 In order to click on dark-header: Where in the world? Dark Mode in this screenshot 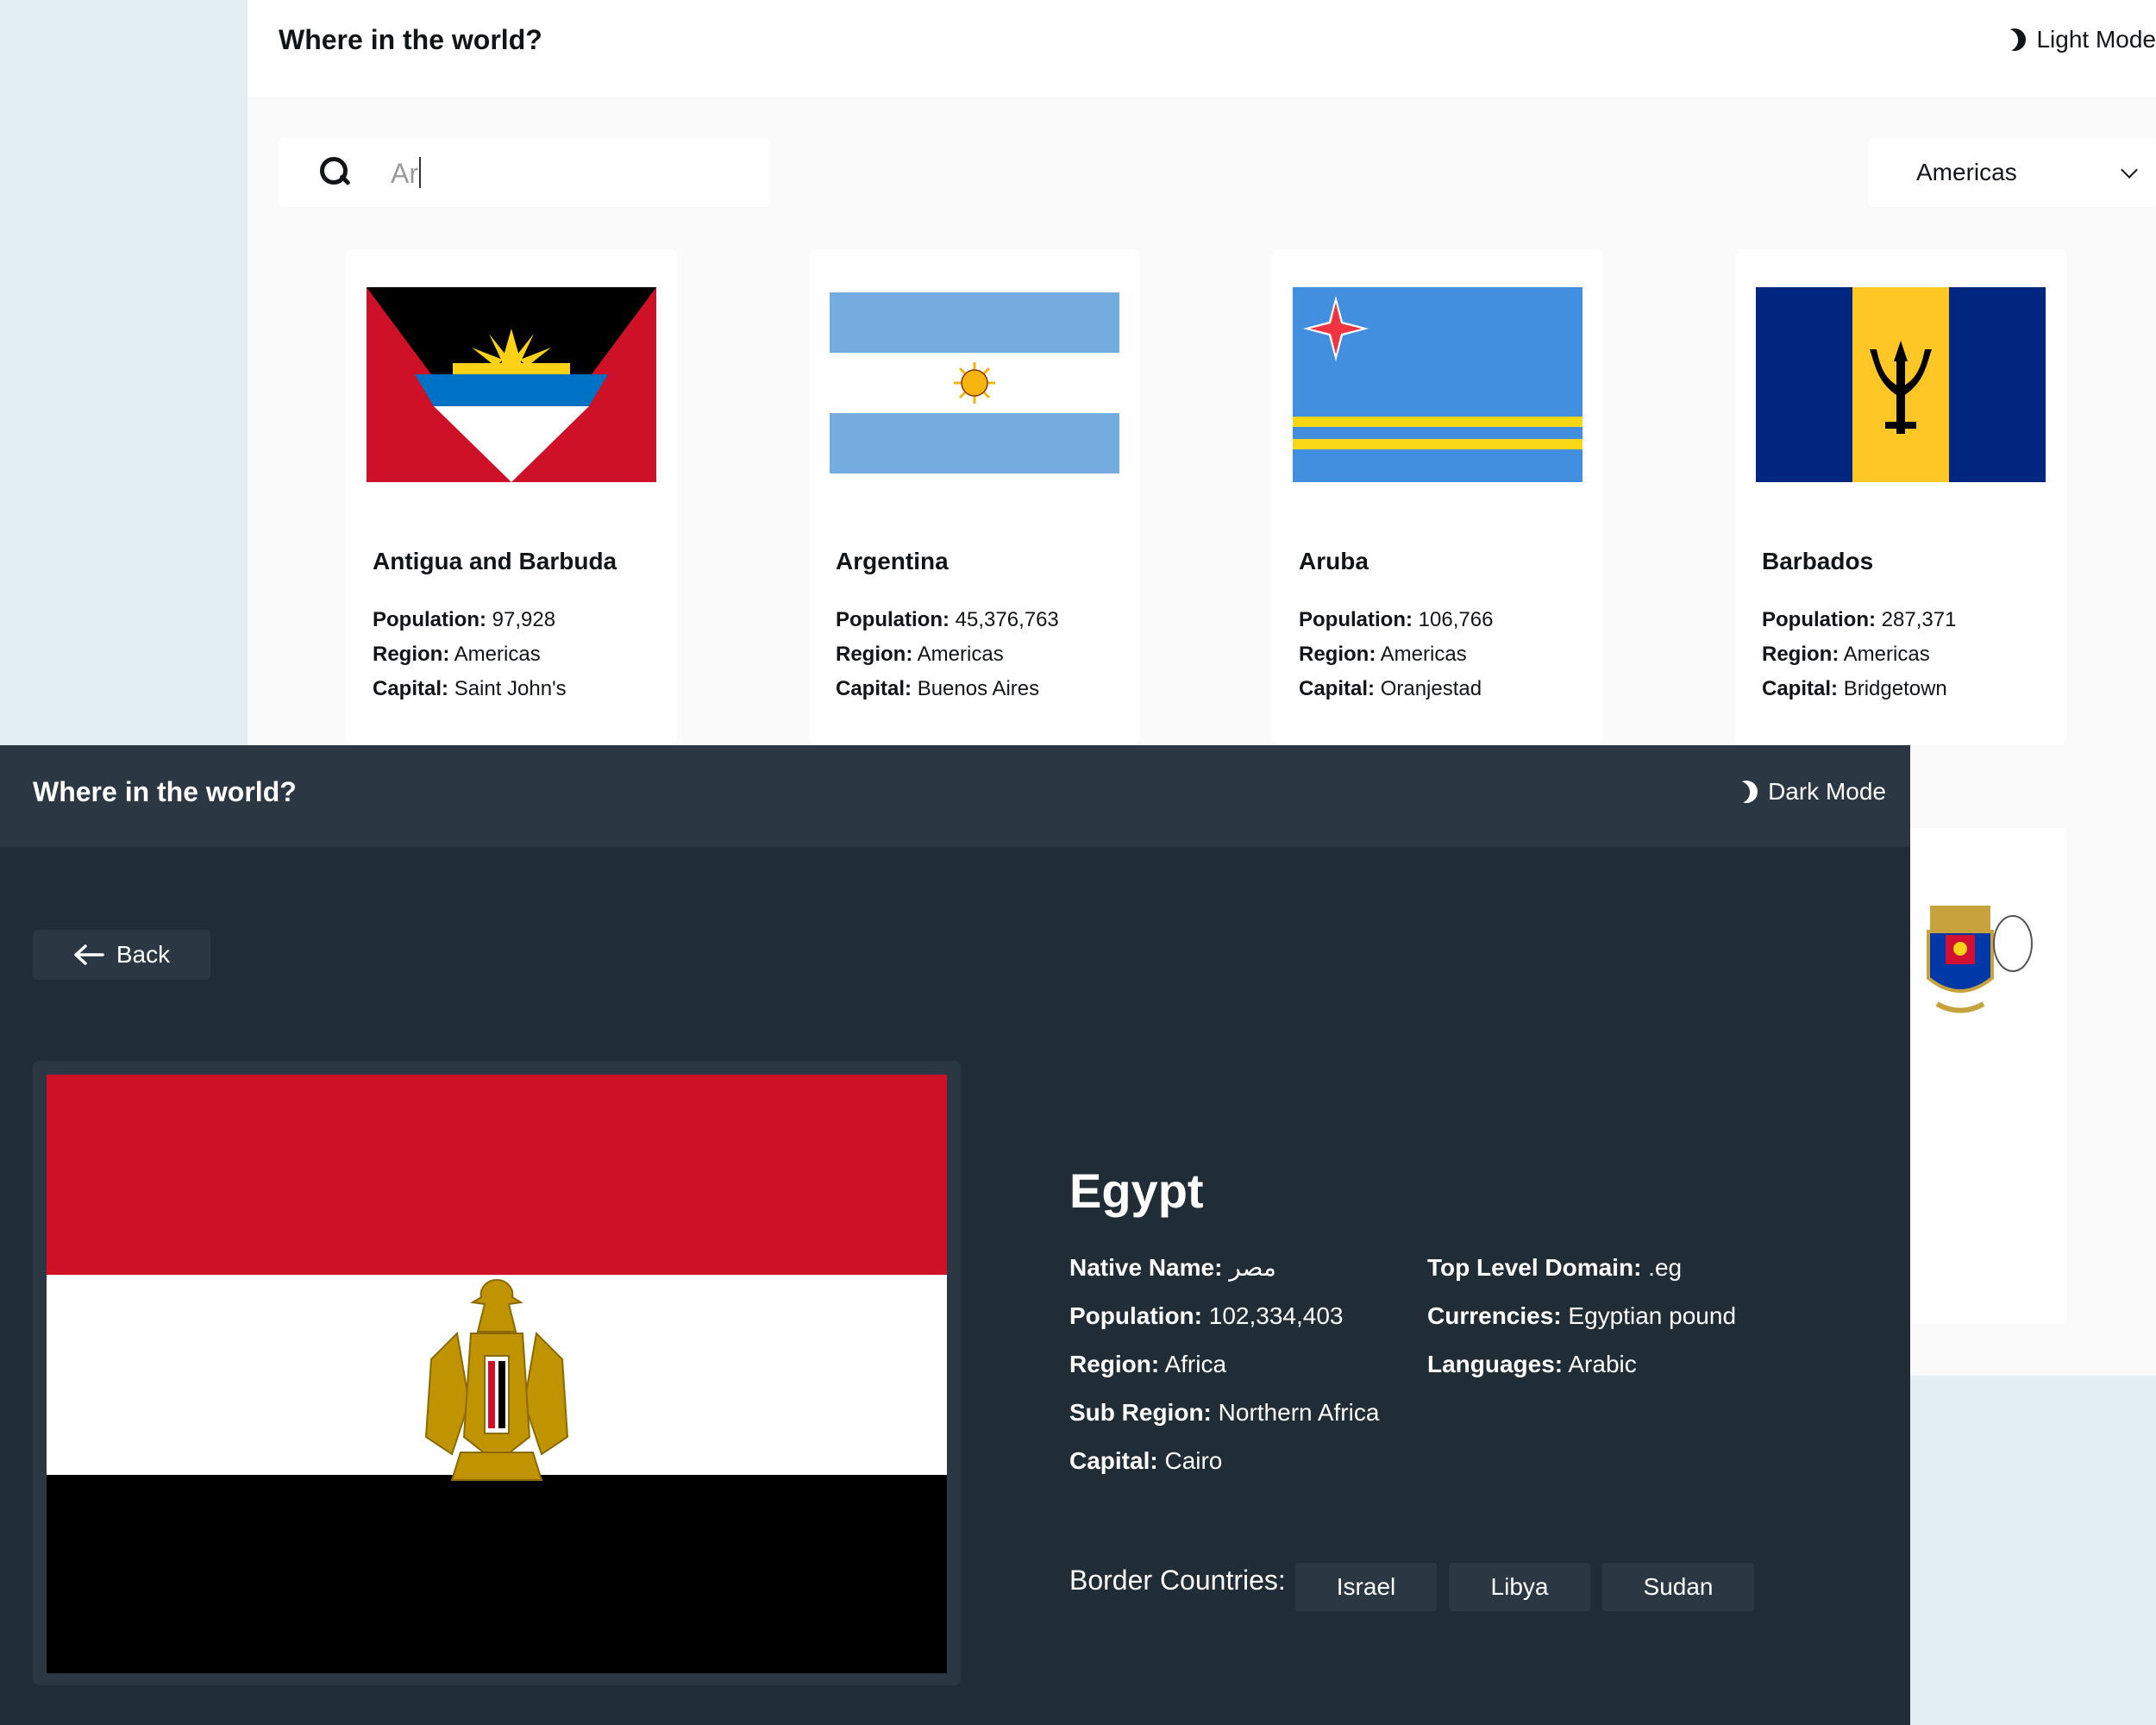, I will do `click(955, 796)`.